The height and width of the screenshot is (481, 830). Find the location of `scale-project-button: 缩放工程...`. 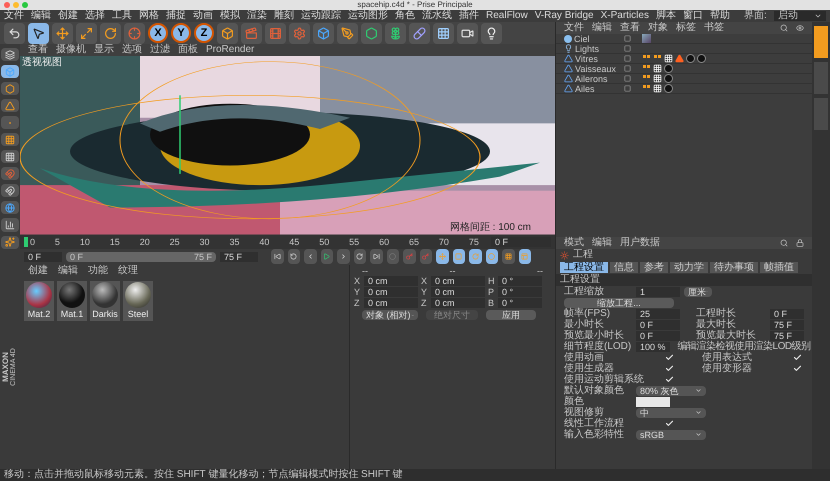

scale-project-button: 缩放工程... is located at coordinates (619, 303).